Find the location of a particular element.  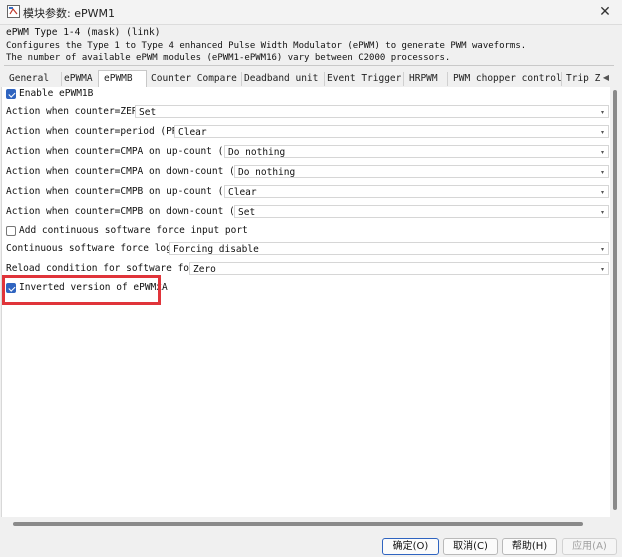

add-sw-force-checkbox is located at coordinates (11, 231).